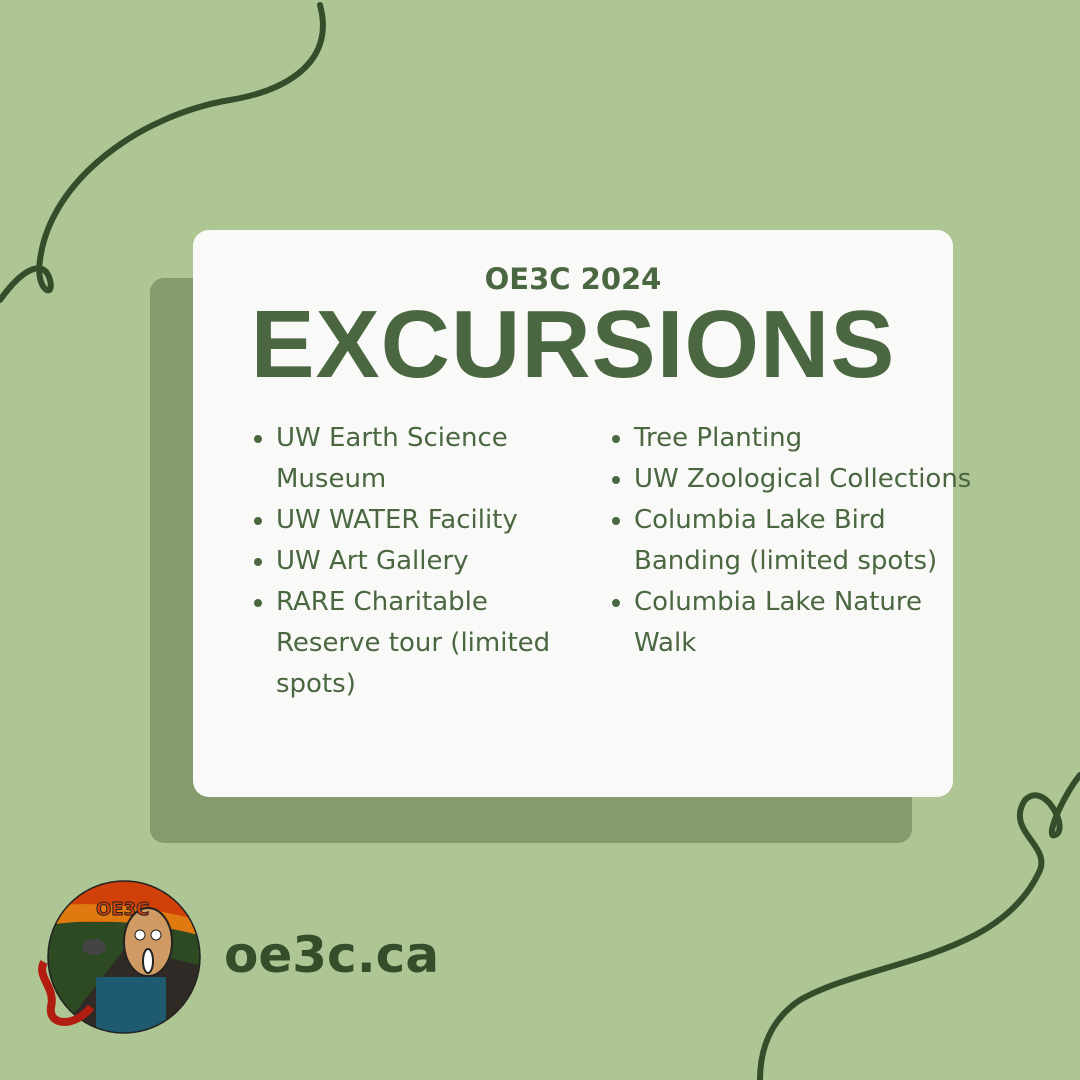 The image size is (1080, 1080). Describe the element at coordinates (804, 623) in the screenshot. I see `list-item: Columbia Lake Nature Walk` at that location.